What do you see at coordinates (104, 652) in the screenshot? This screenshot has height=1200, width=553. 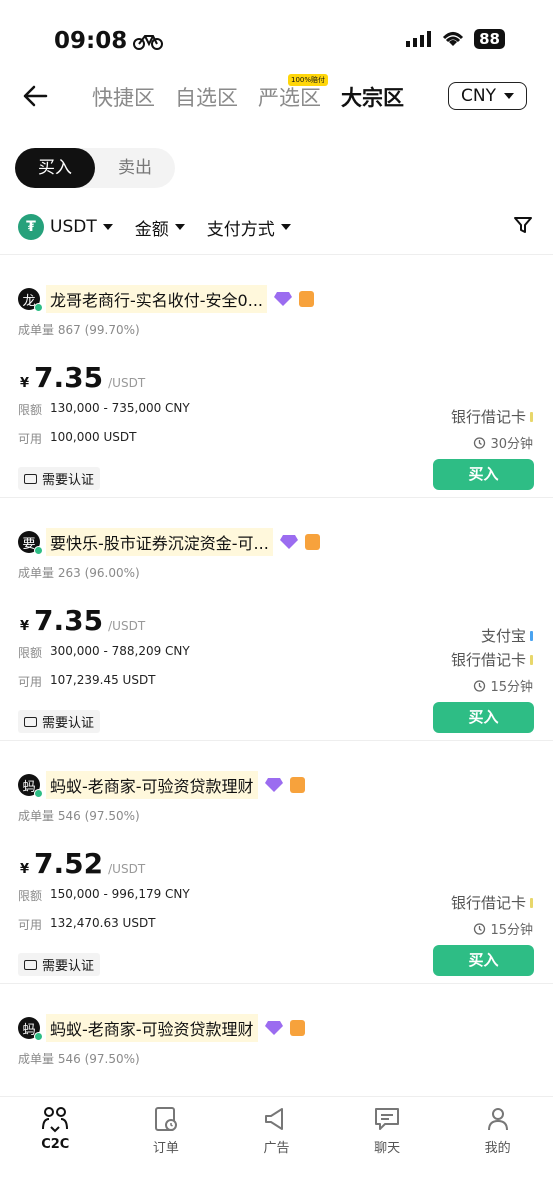 I see `limit-row: 限额 300,000 - 788,209 CNY` at bounding box center [104, 652].